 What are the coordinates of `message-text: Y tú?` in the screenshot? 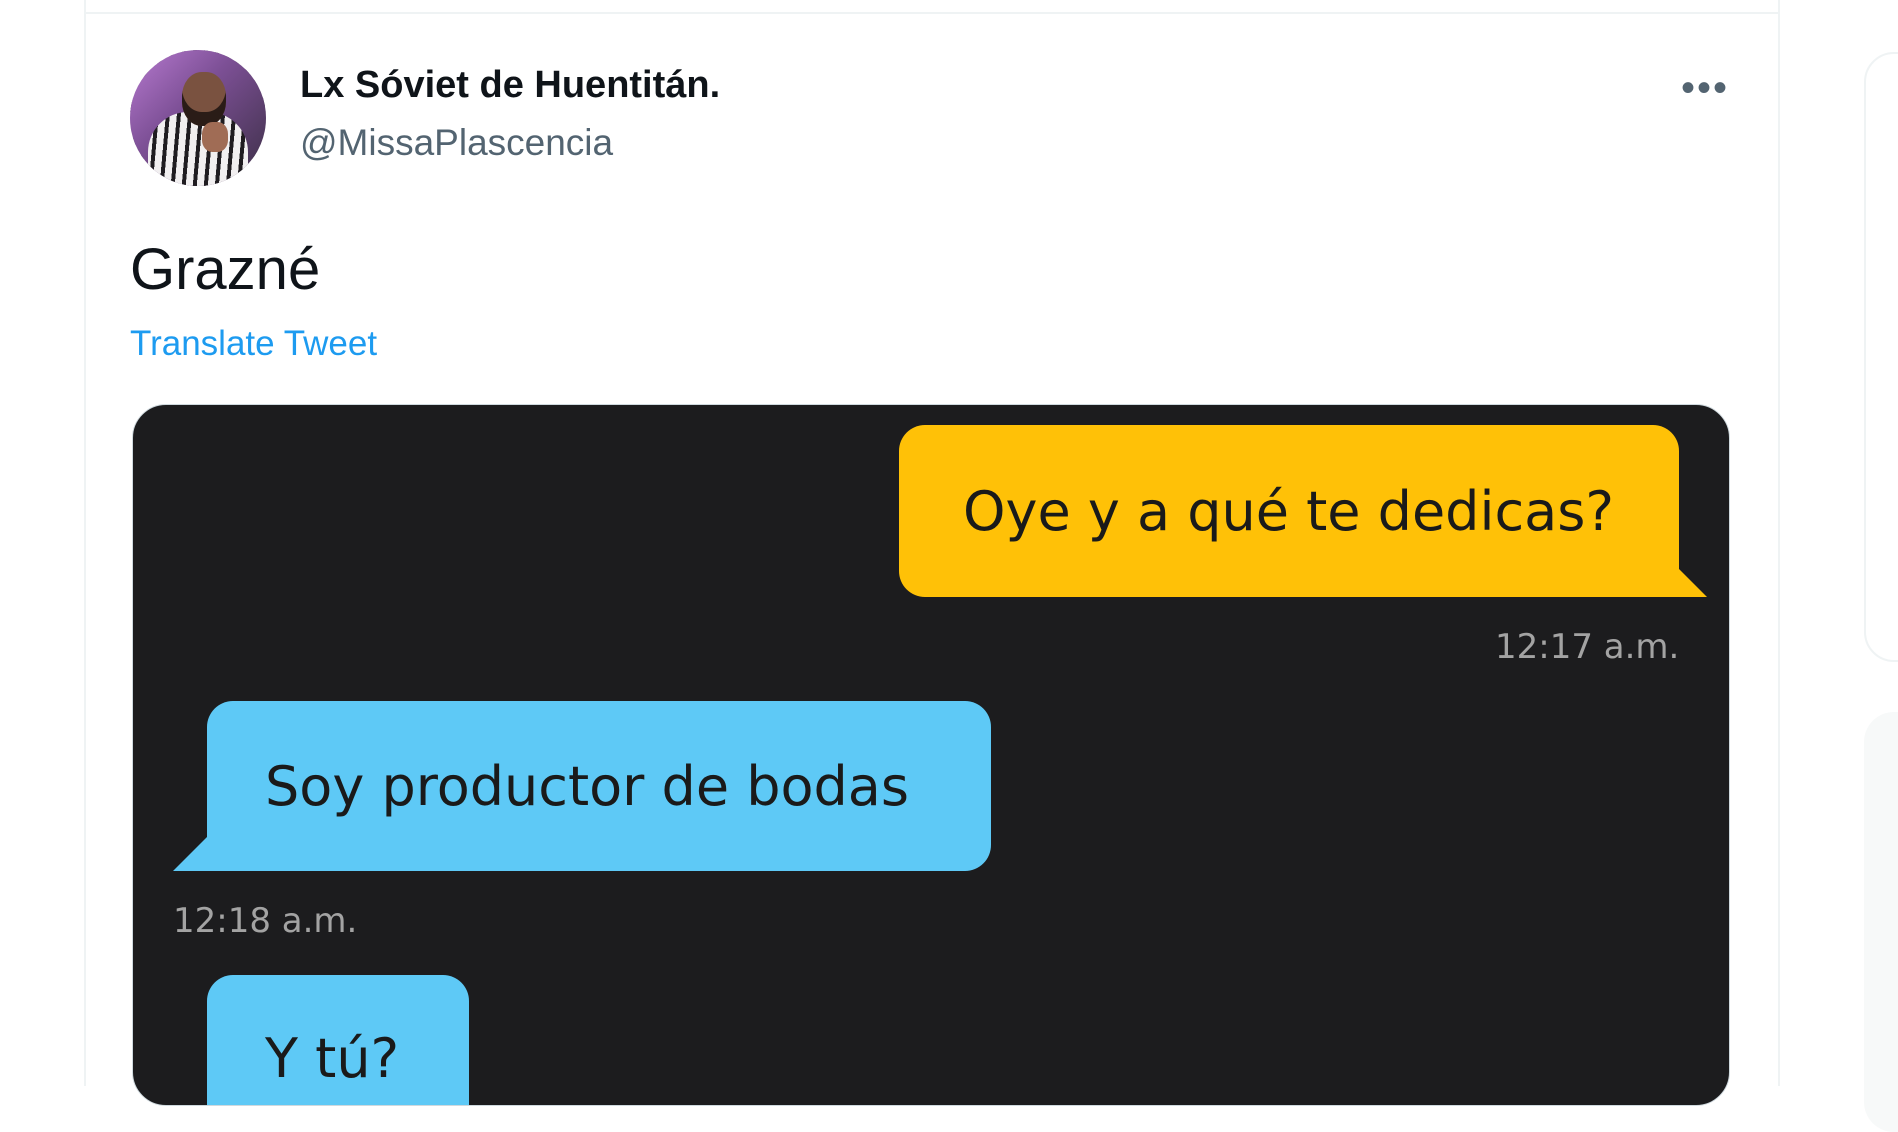 It's located at (332, 1058).